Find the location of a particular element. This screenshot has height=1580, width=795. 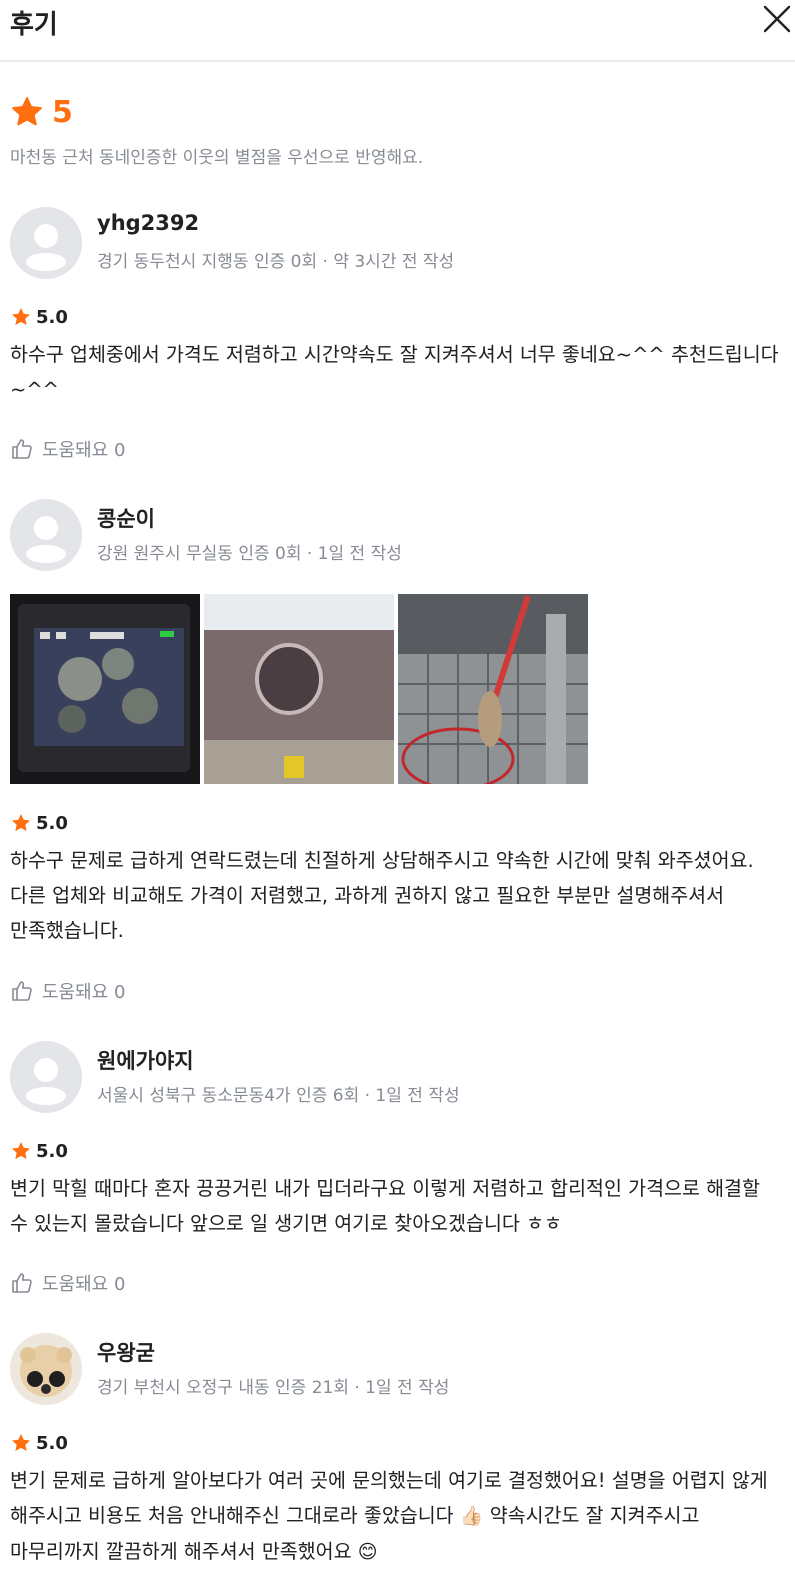

author-meta: 경기 동두천시 지행동 인증 0회 · 약 3시간 전 작성 is located at coordinates (276, 262).